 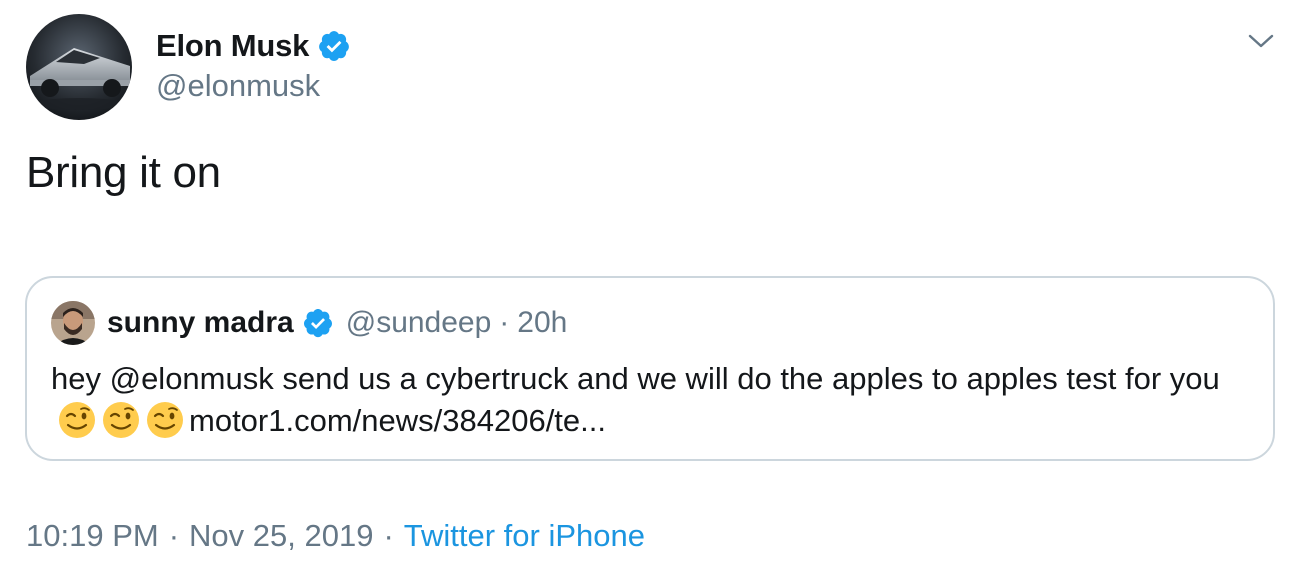 What do you see at coordinates (232, 46) in the screenshot?
I see `author-display-name: Elon Musk` at bounding box center [232, 46].